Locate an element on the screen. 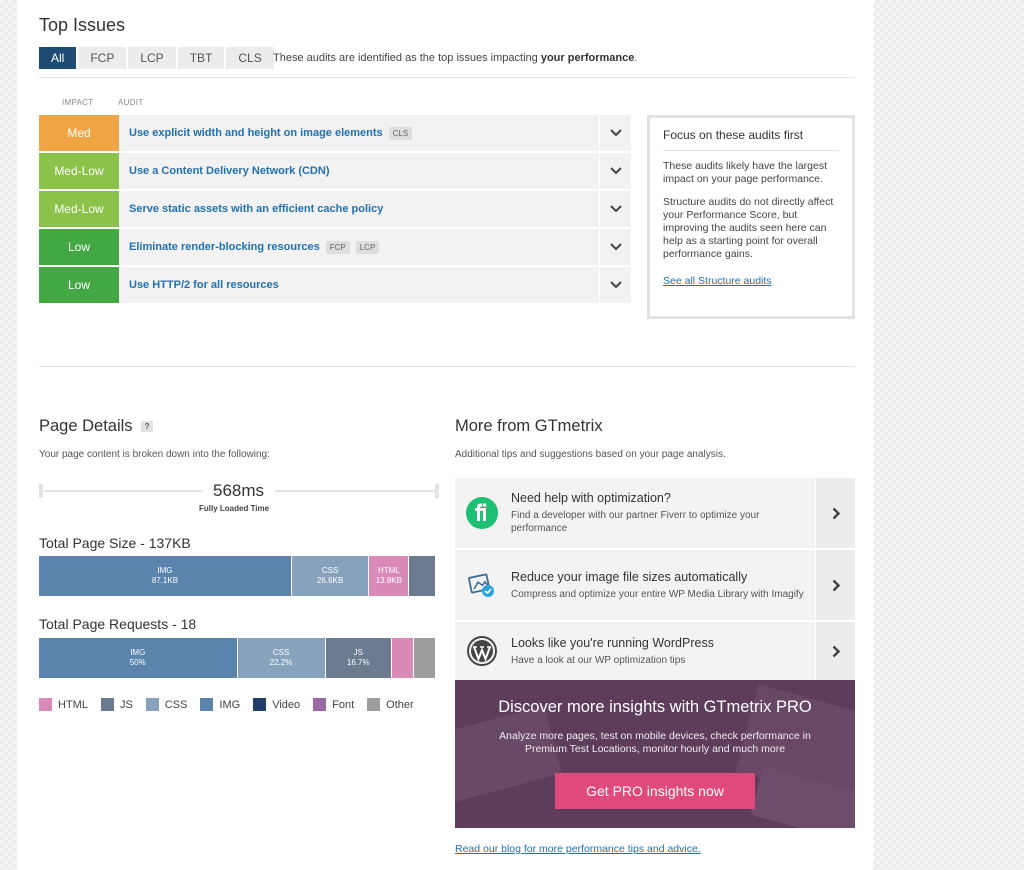 The height and width of the screenshot is (870, 1024). audit-title-wrap: Use a Content Delivery Network (CDN) is located at coordinates (359, 171).